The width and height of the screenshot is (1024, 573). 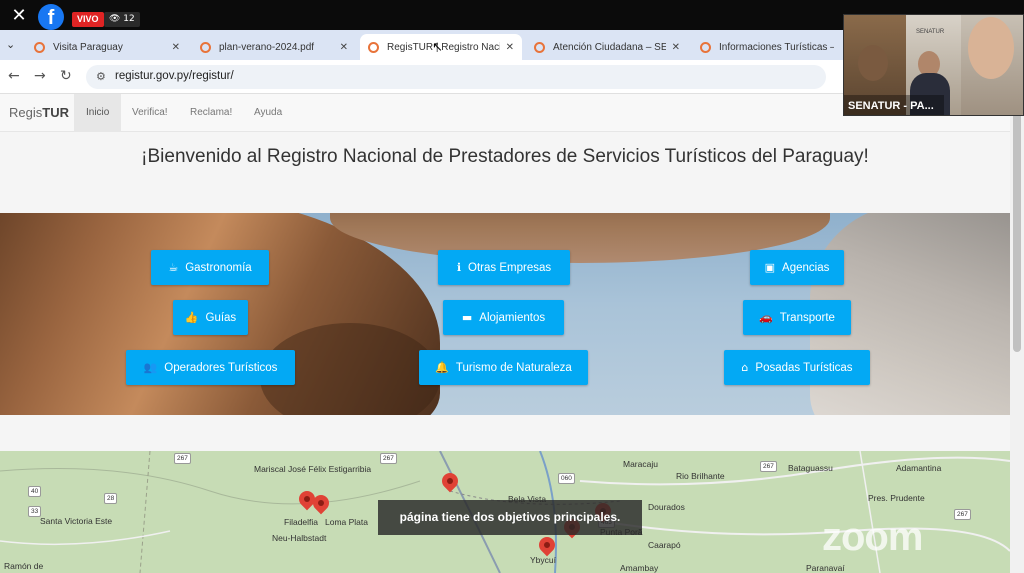 What do you see at coordinates (301, 522) in the screenshot?
I see `map-city-label: Filadelfia` at bounding box center [301, 522].